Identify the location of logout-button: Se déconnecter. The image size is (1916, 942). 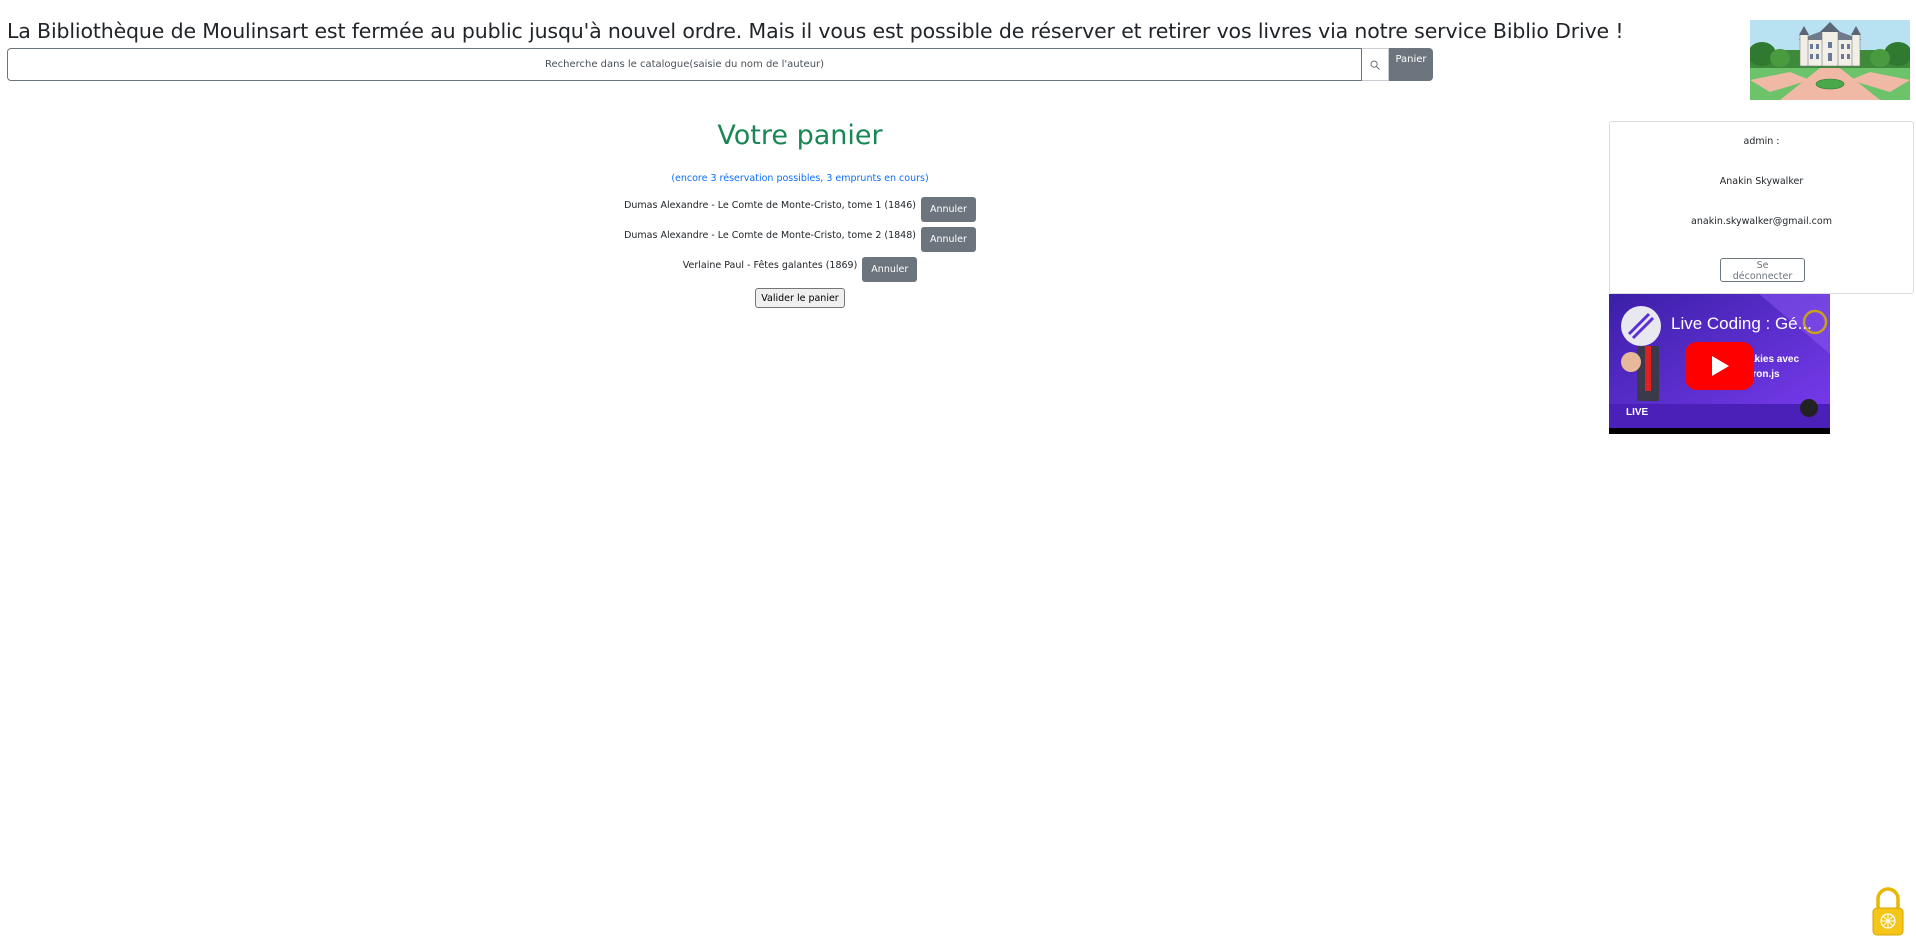
(1762, 270).